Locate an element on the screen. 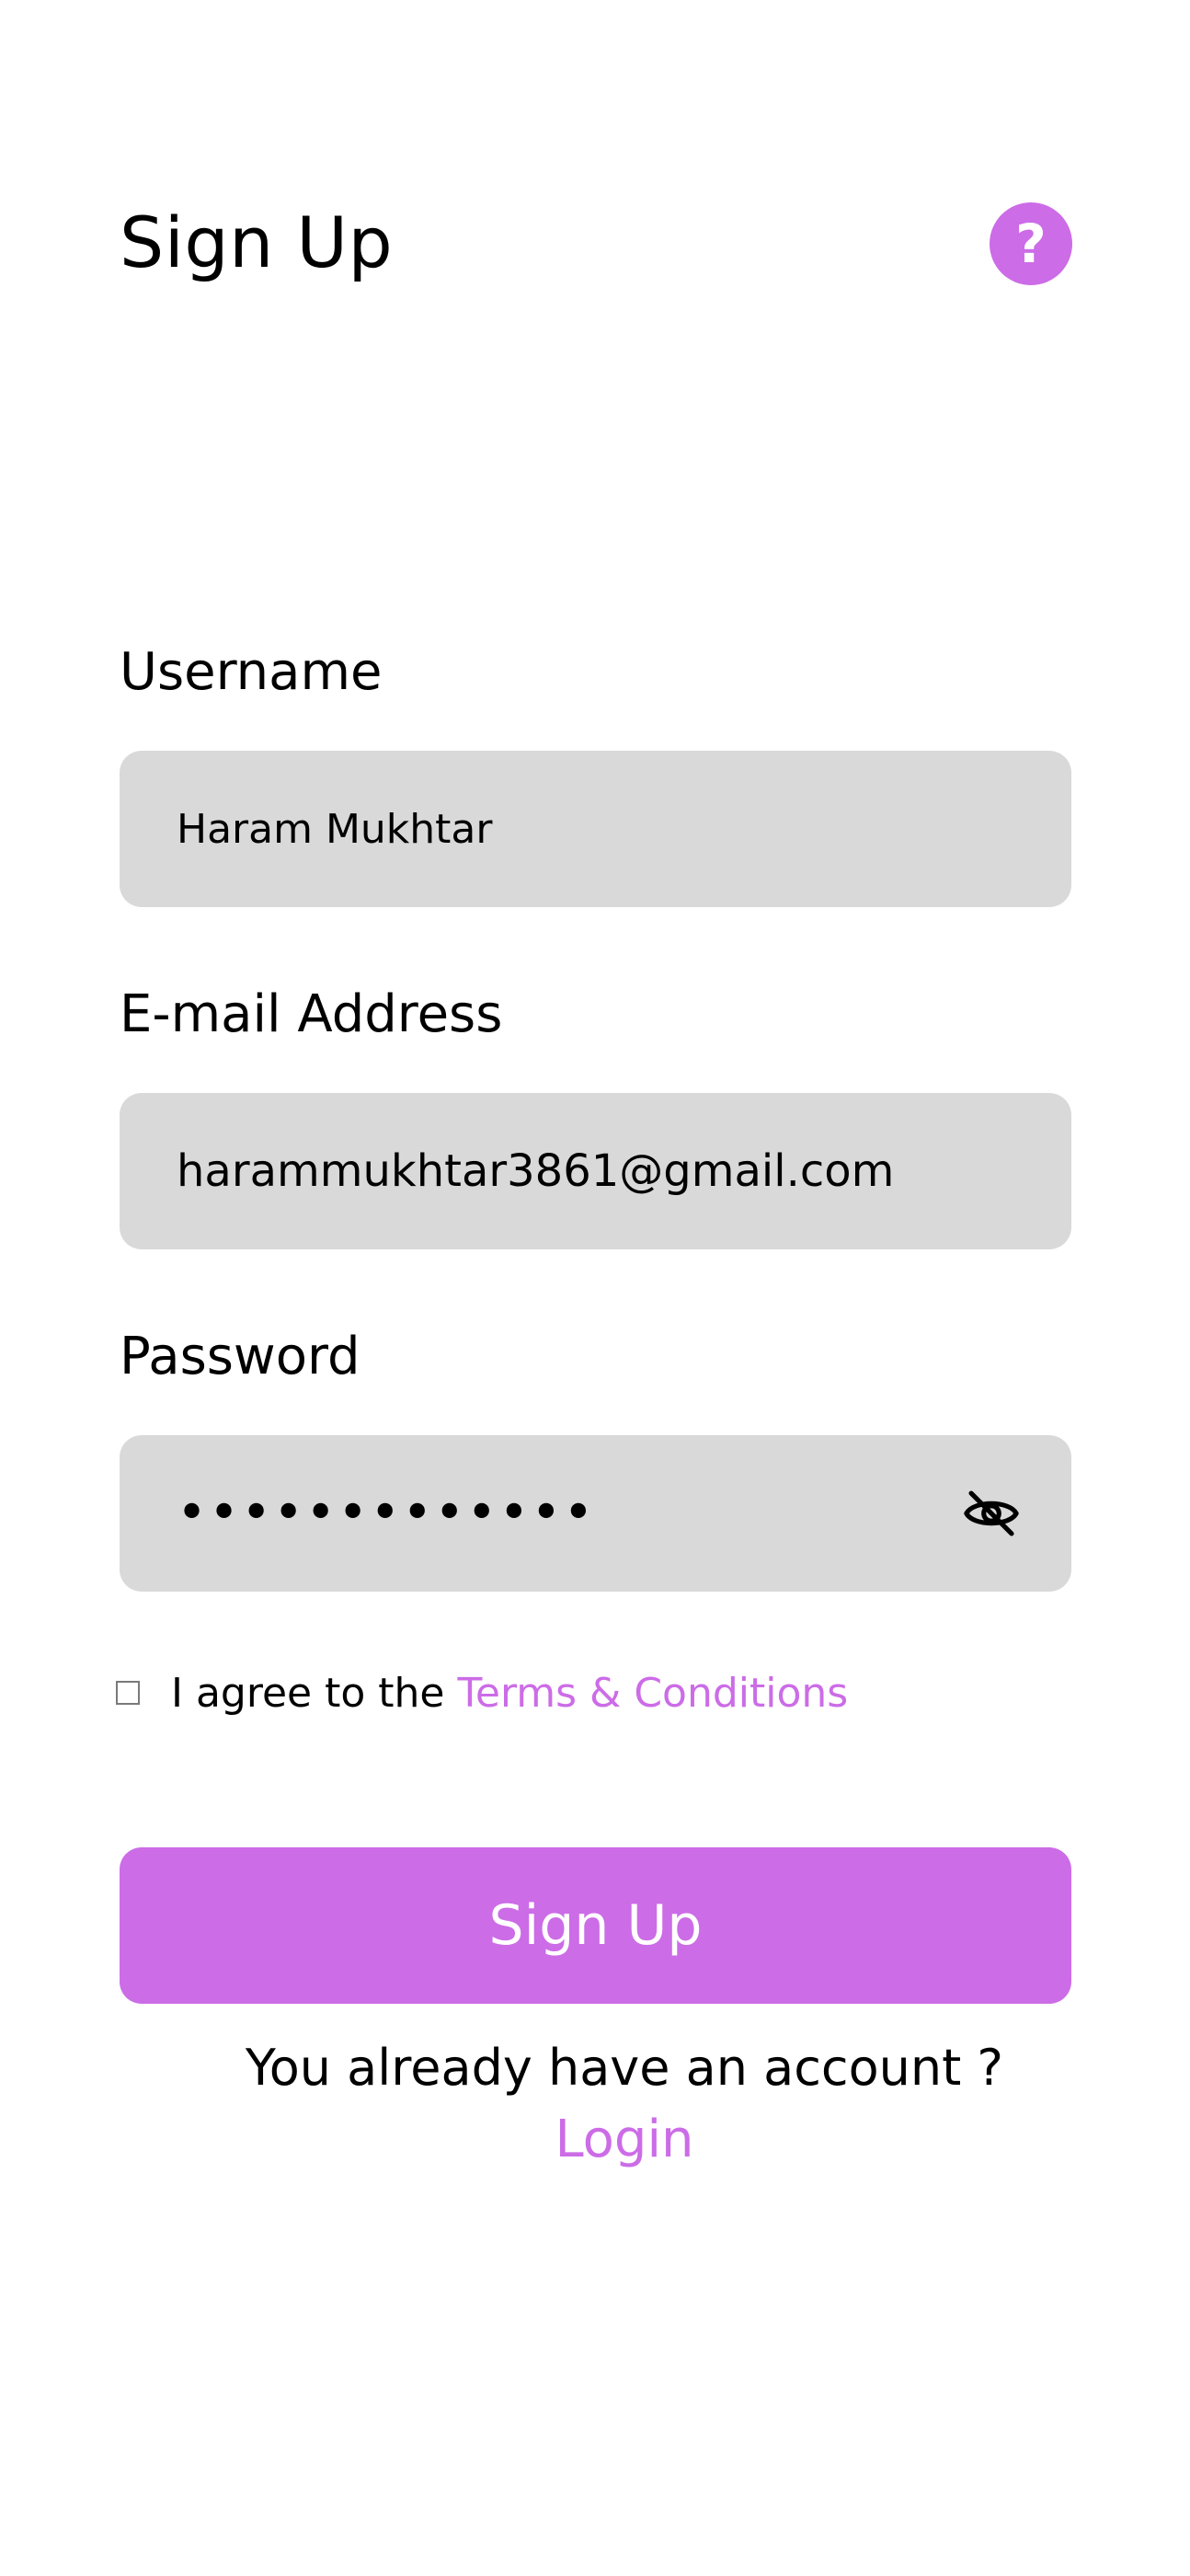 The image size is (1190, 2576). terms-checkbox is located at coordinates (128, 1693).